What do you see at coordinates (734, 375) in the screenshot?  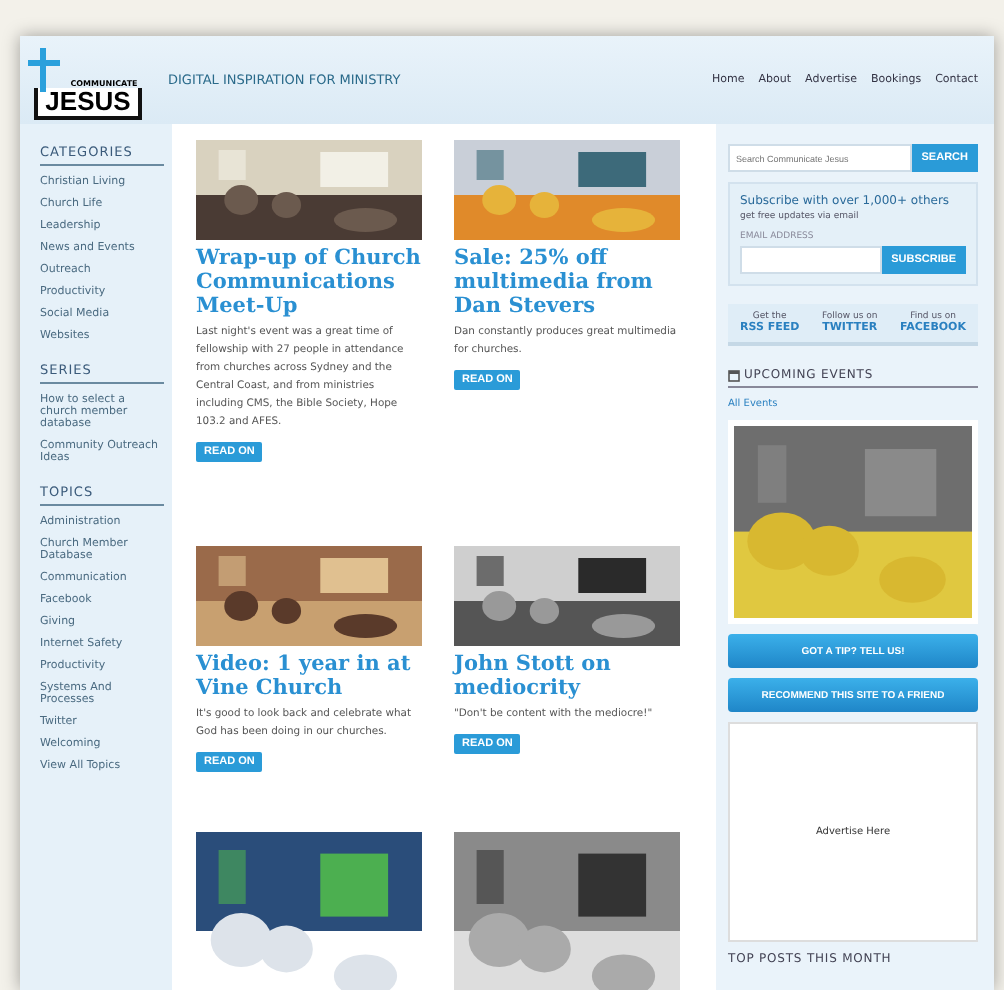 I see `calendar-icon` at bounding box center [734, 375].